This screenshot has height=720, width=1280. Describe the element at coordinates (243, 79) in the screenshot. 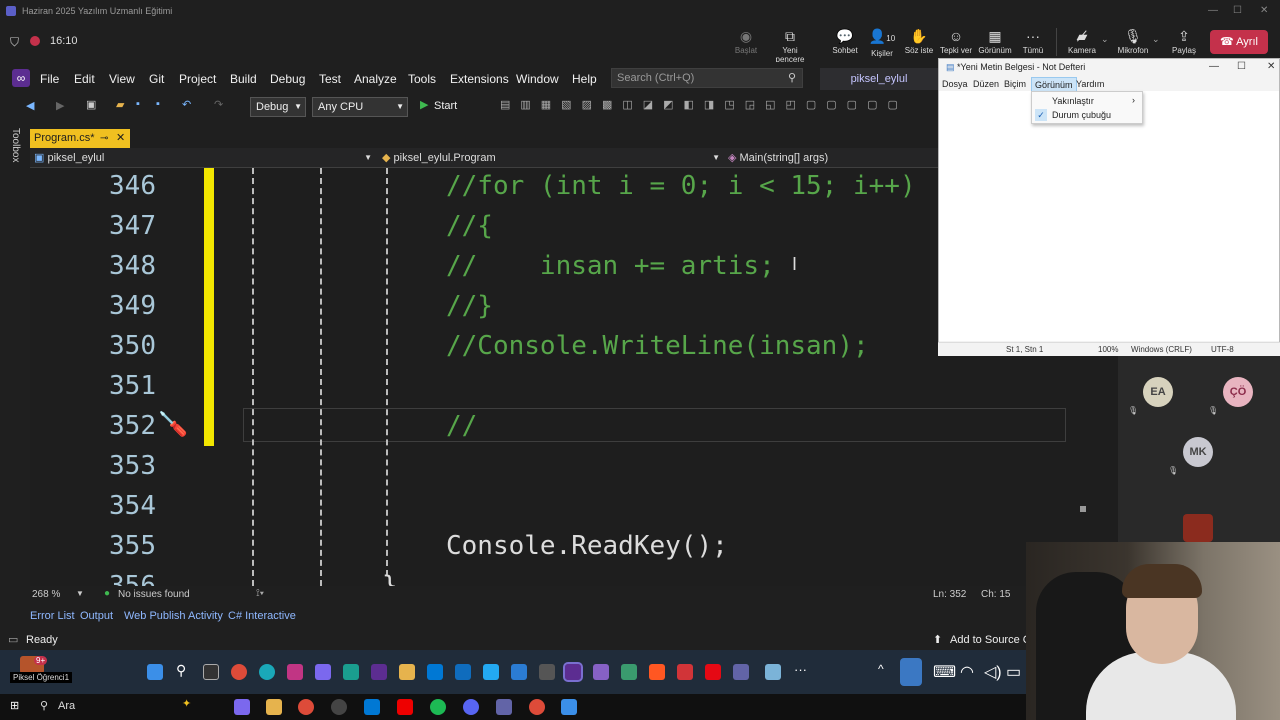

I see `menu-build: Build` at that location.